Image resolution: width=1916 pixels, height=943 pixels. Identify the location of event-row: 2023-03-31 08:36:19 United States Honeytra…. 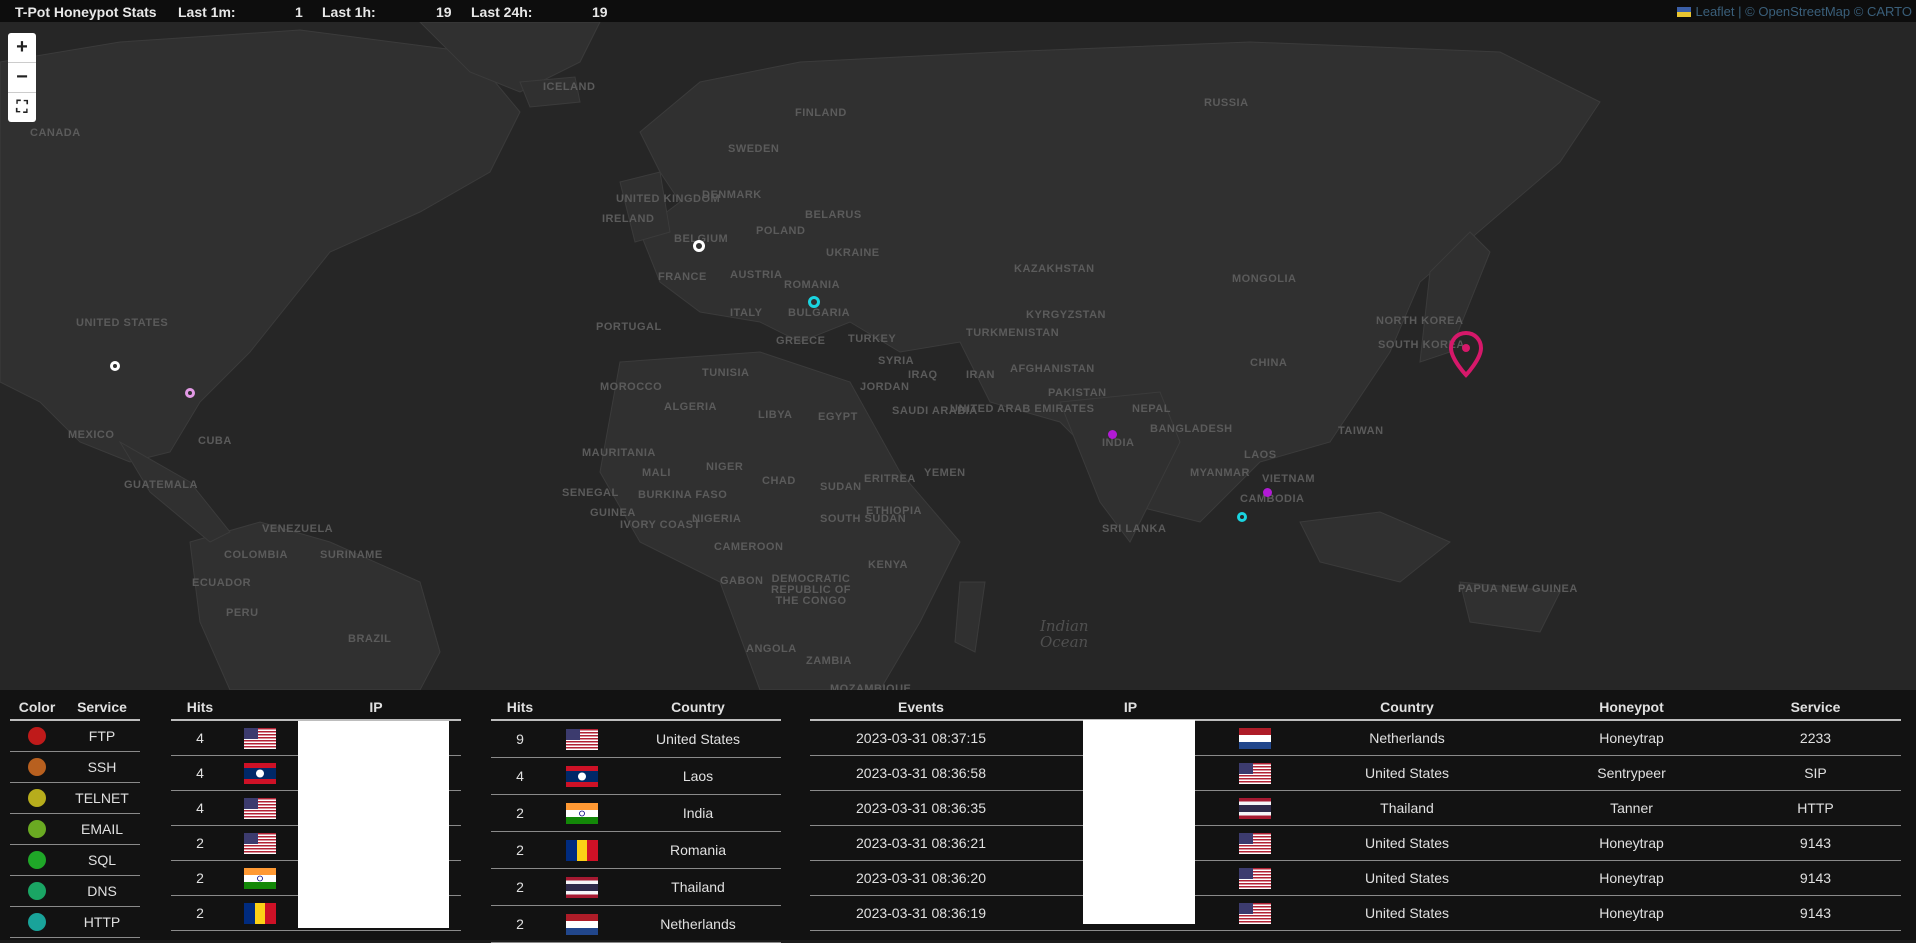
(1355, 913).